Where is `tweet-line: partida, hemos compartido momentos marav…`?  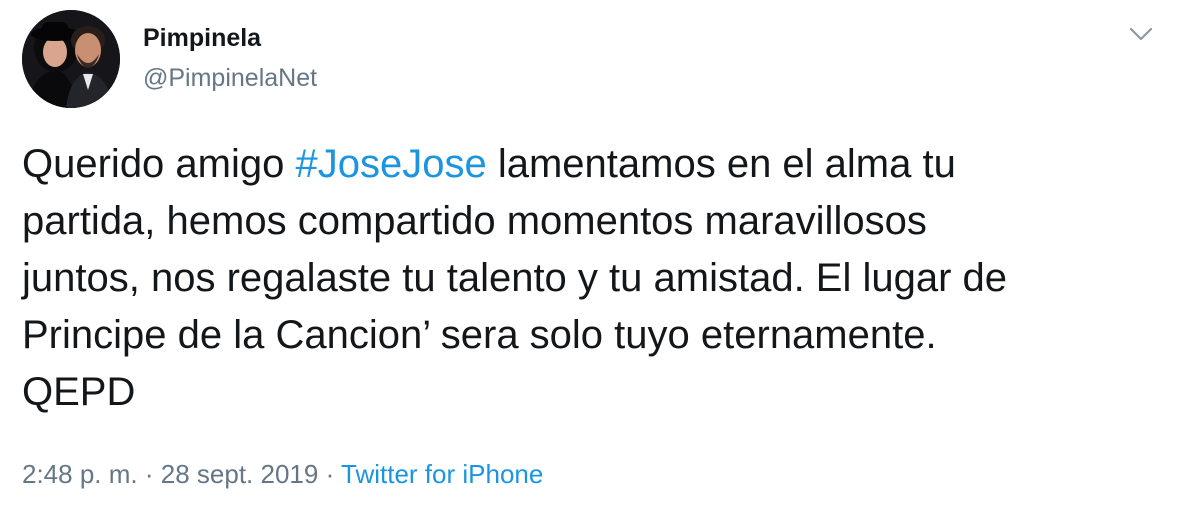 tweet-line: partida, hemos compartido momentos marav… is located at coordinates (474, 221).